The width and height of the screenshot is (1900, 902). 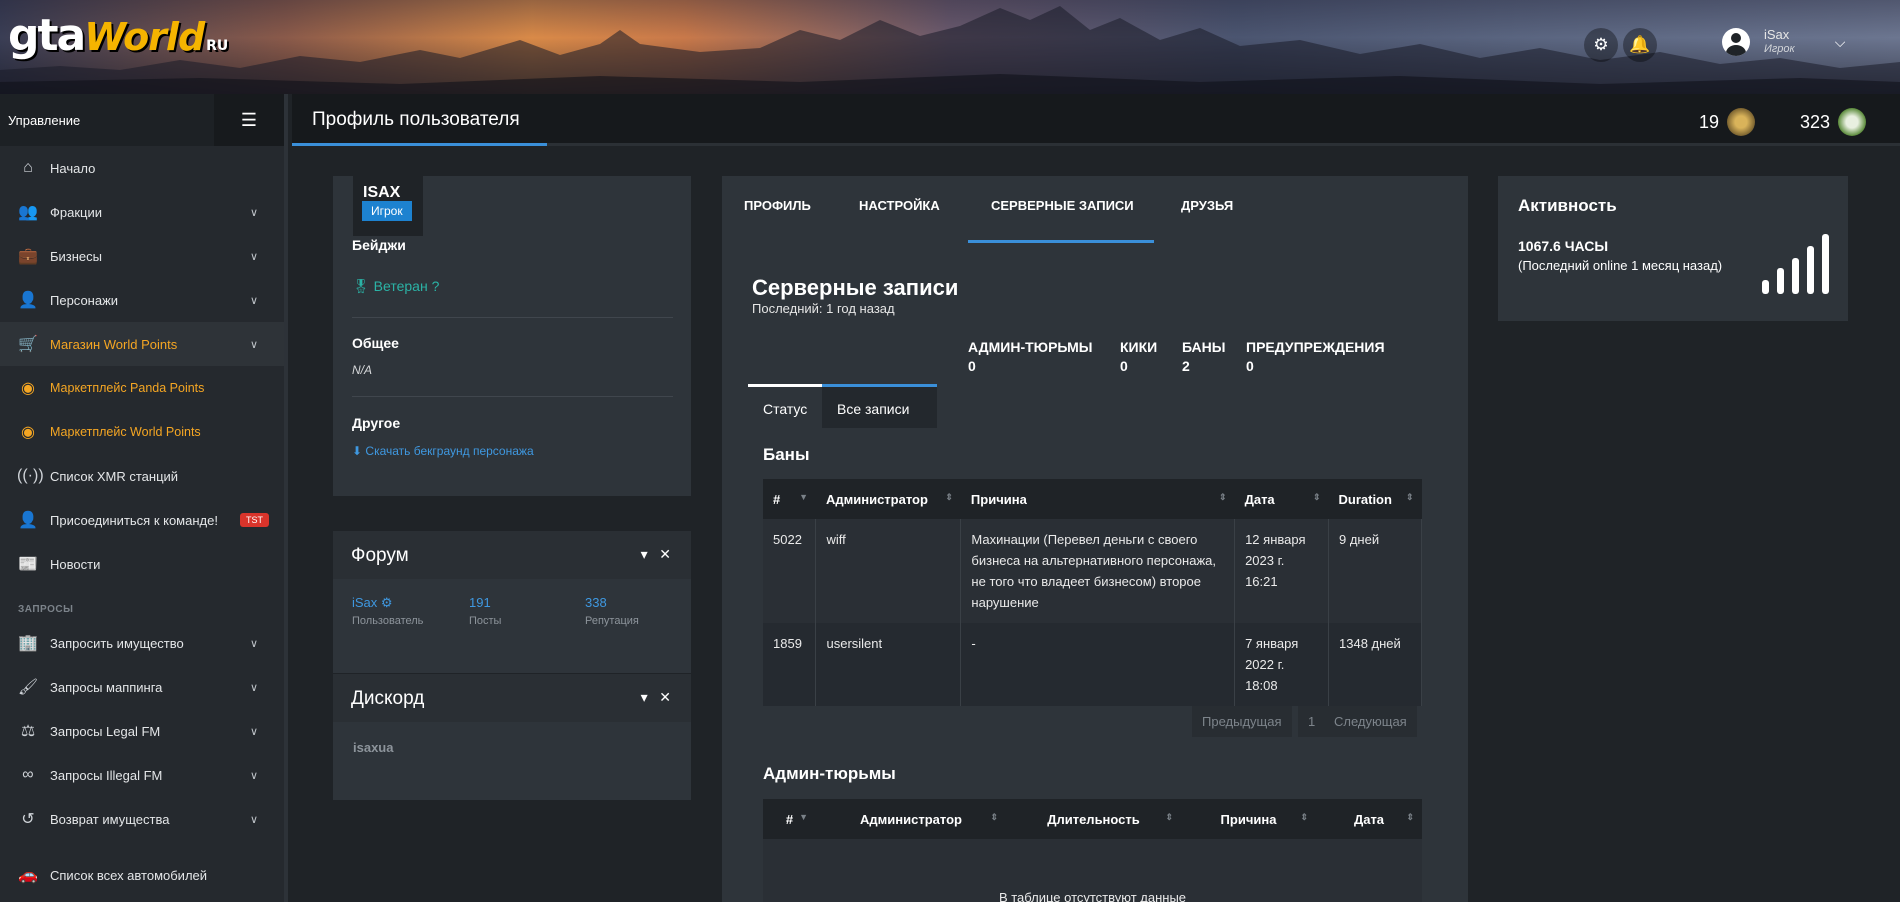 I want to click on active-tab-underline, so click(x=1061, y=241).